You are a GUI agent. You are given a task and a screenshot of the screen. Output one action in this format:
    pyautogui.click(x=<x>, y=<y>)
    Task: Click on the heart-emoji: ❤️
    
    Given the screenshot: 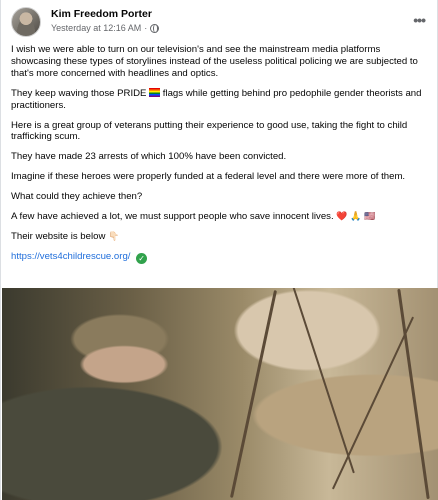 What is the action you would take?
    pyautogui.click(x=342, y=216)
    